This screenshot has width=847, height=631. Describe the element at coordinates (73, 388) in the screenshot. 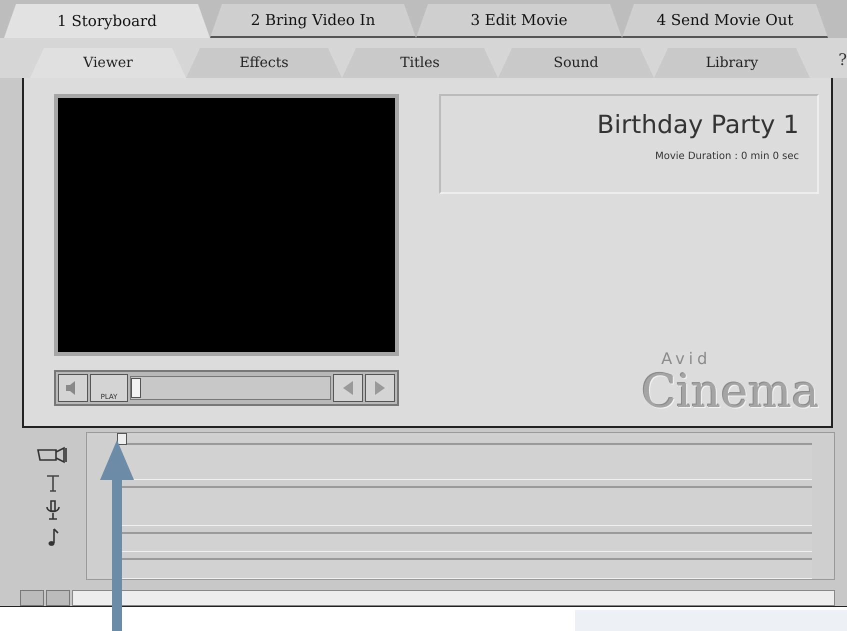

I see `volume-button` at that location.